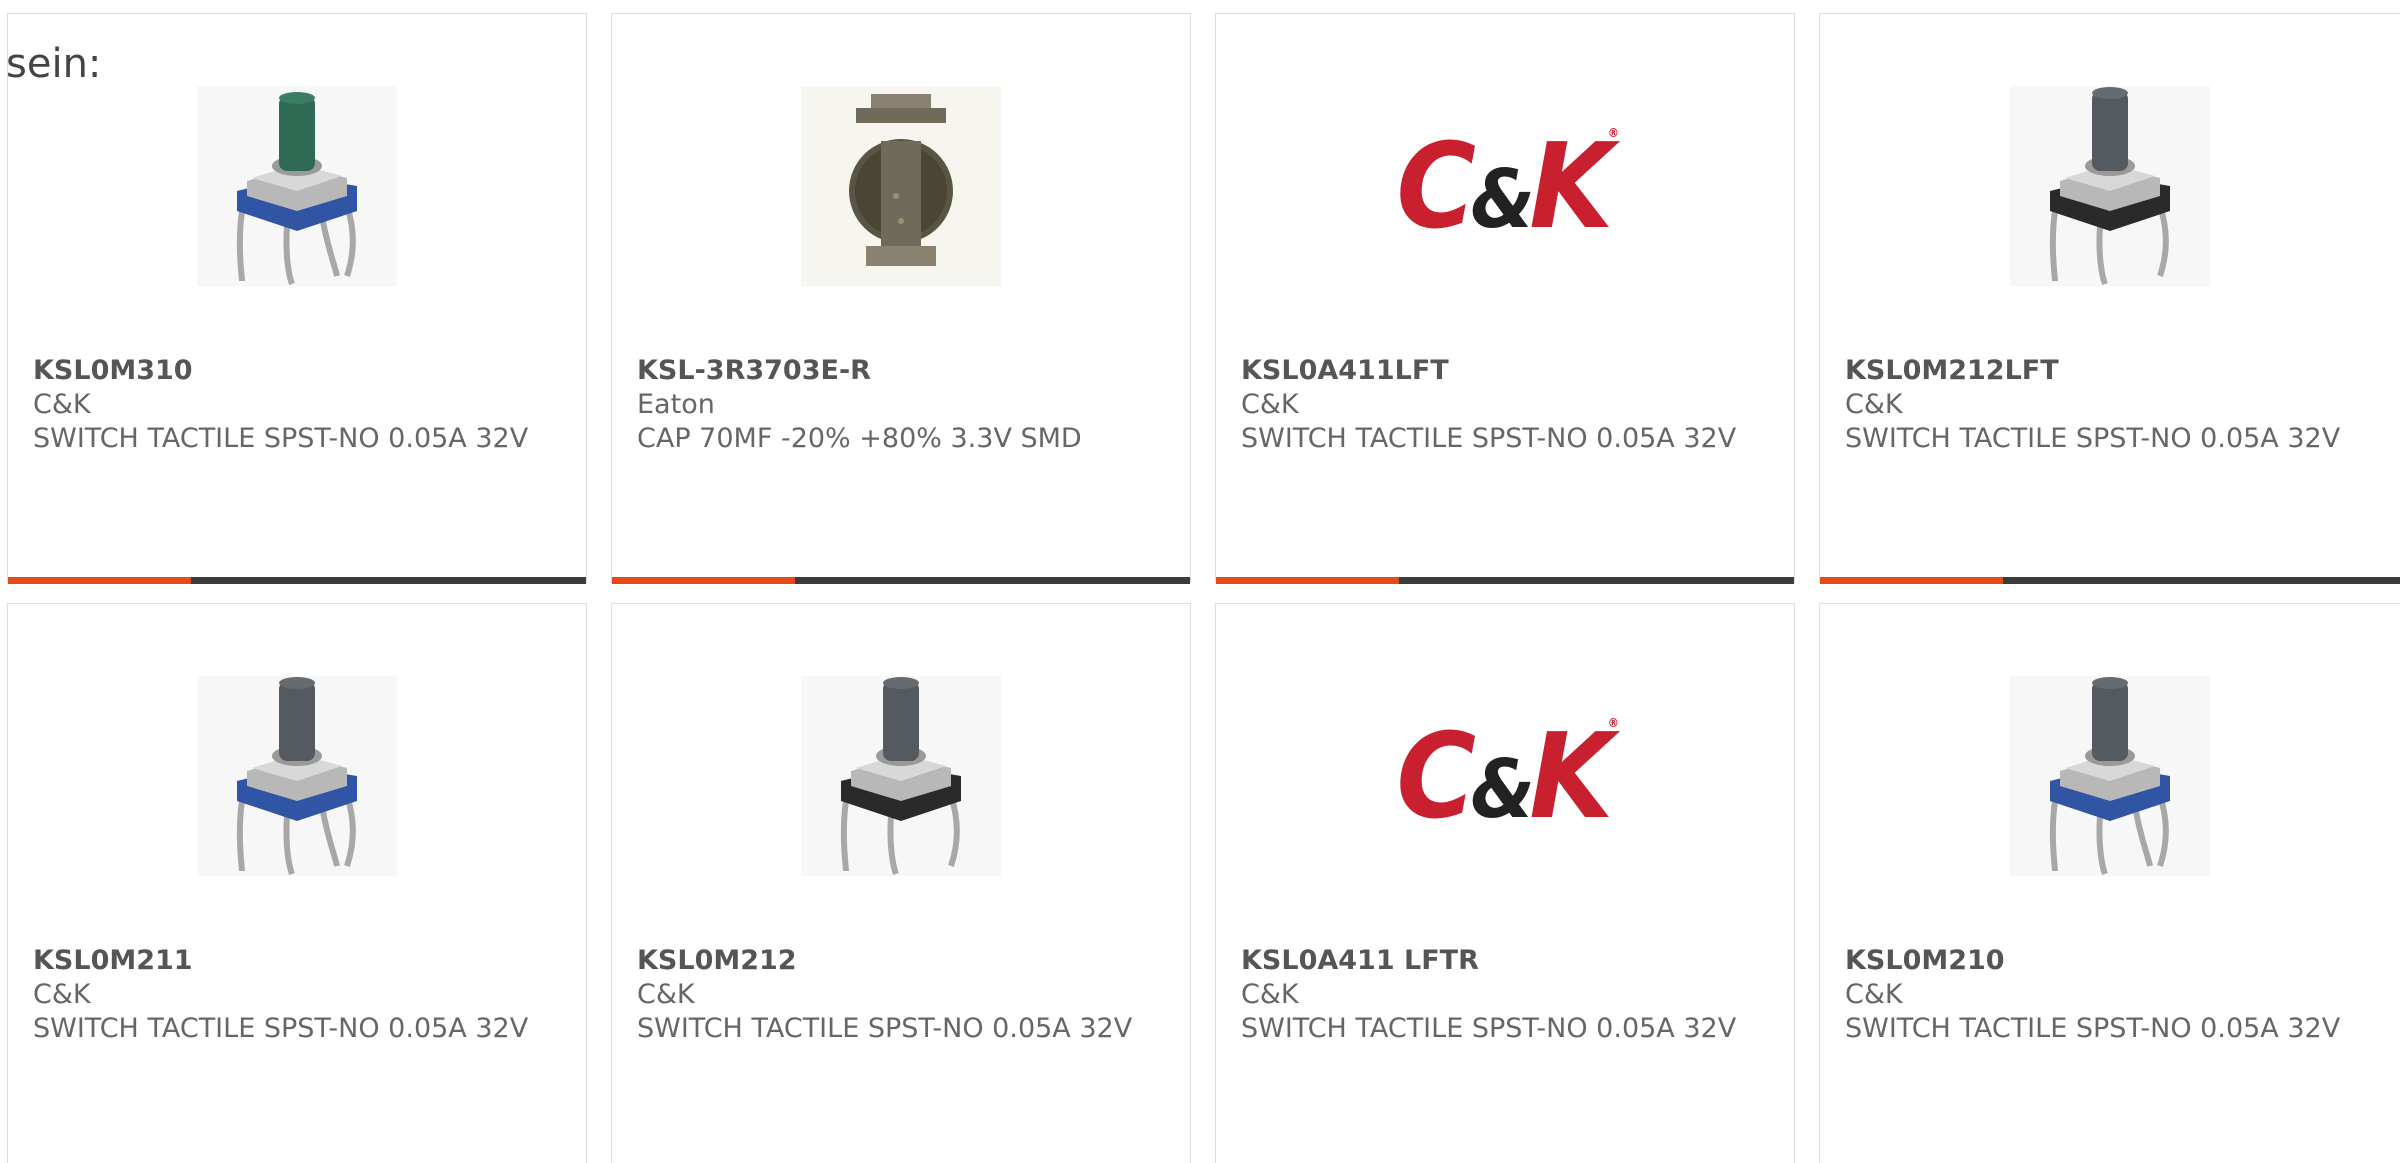 The image size is (2400, 1163). What do you see at coordinates (676, 404) in the screenshot?
I see `product-manufacturer: Eaton` at bounding box center [676, 404].